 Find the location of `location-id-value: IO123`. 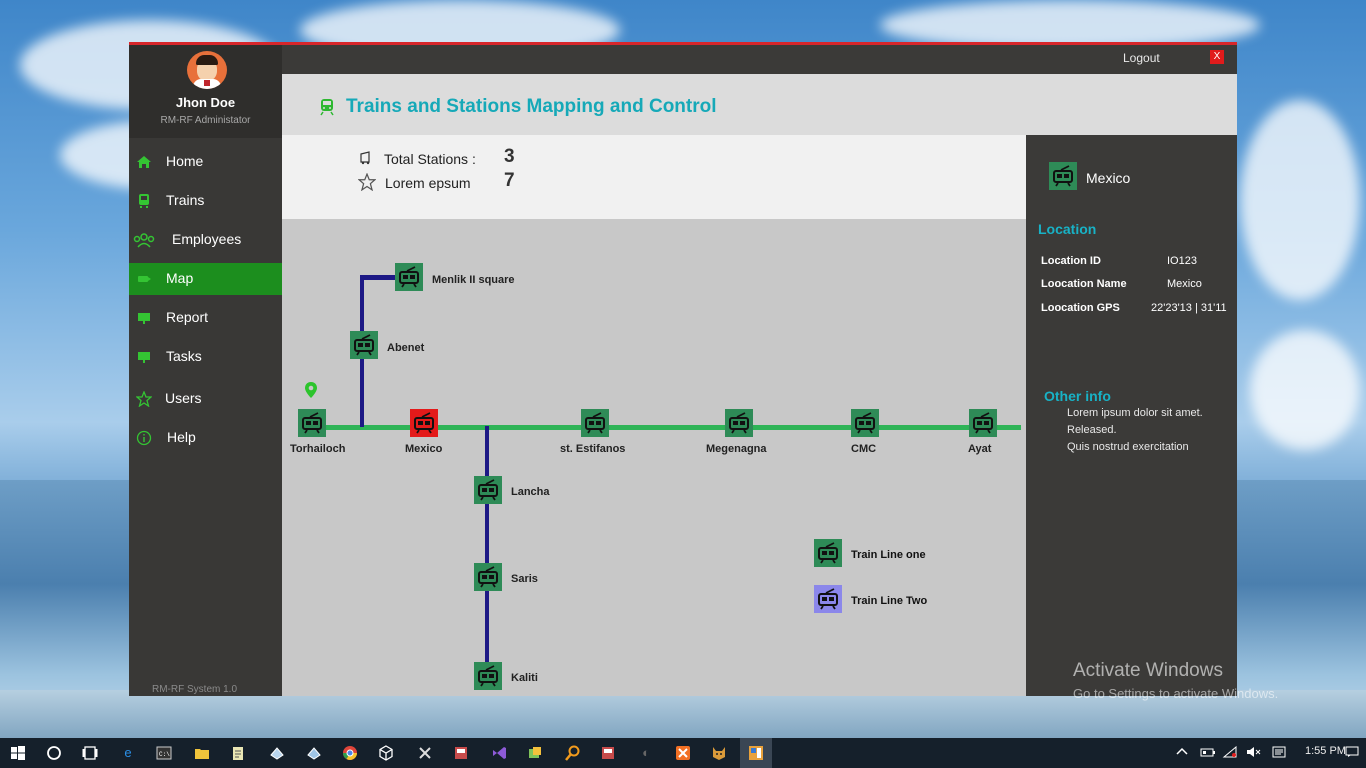

location-id-value: IO123 is located at coordinates (1182, 261).